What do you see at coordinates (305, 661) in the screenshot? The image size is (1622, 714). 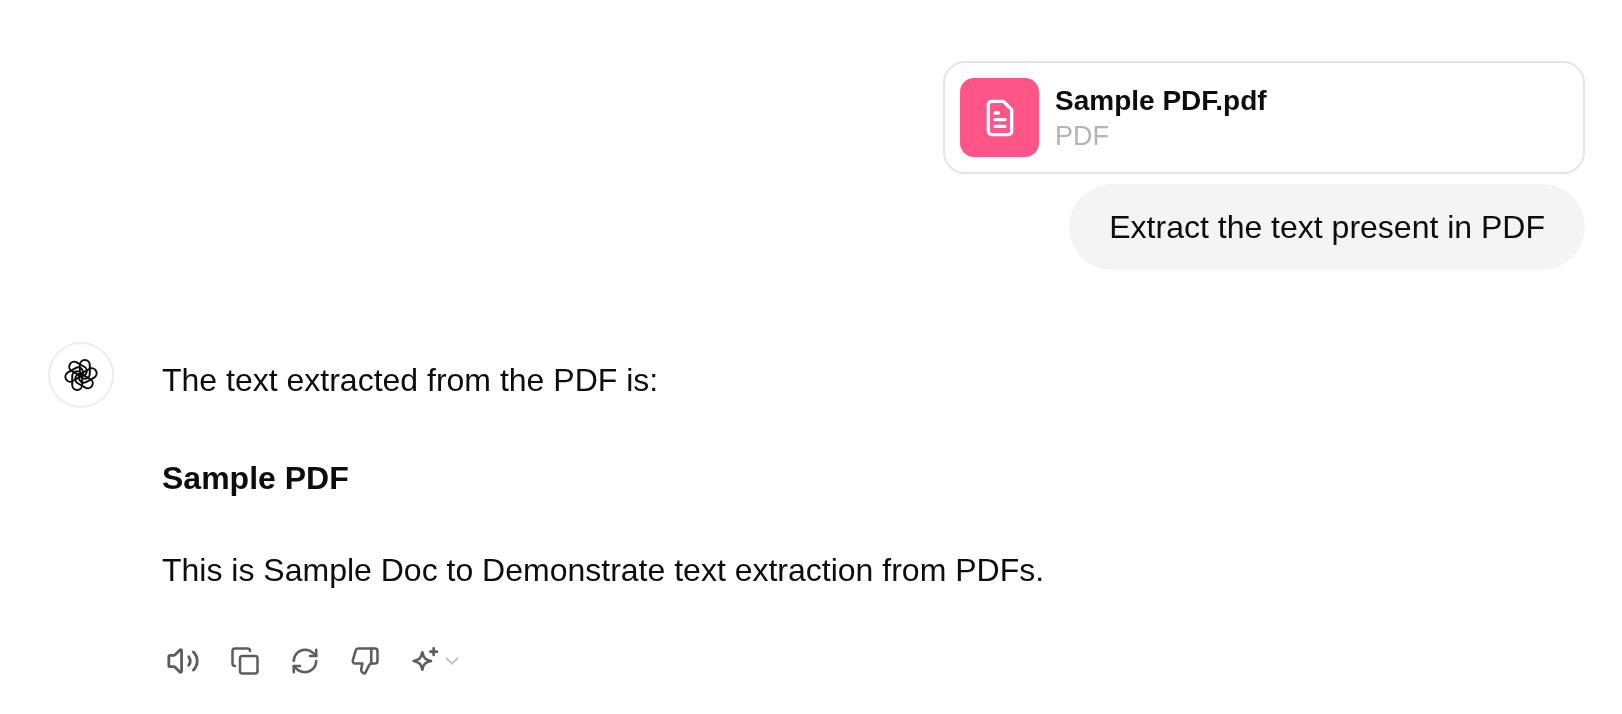 I see `refresh-icon` at bounding box center [305, 661].